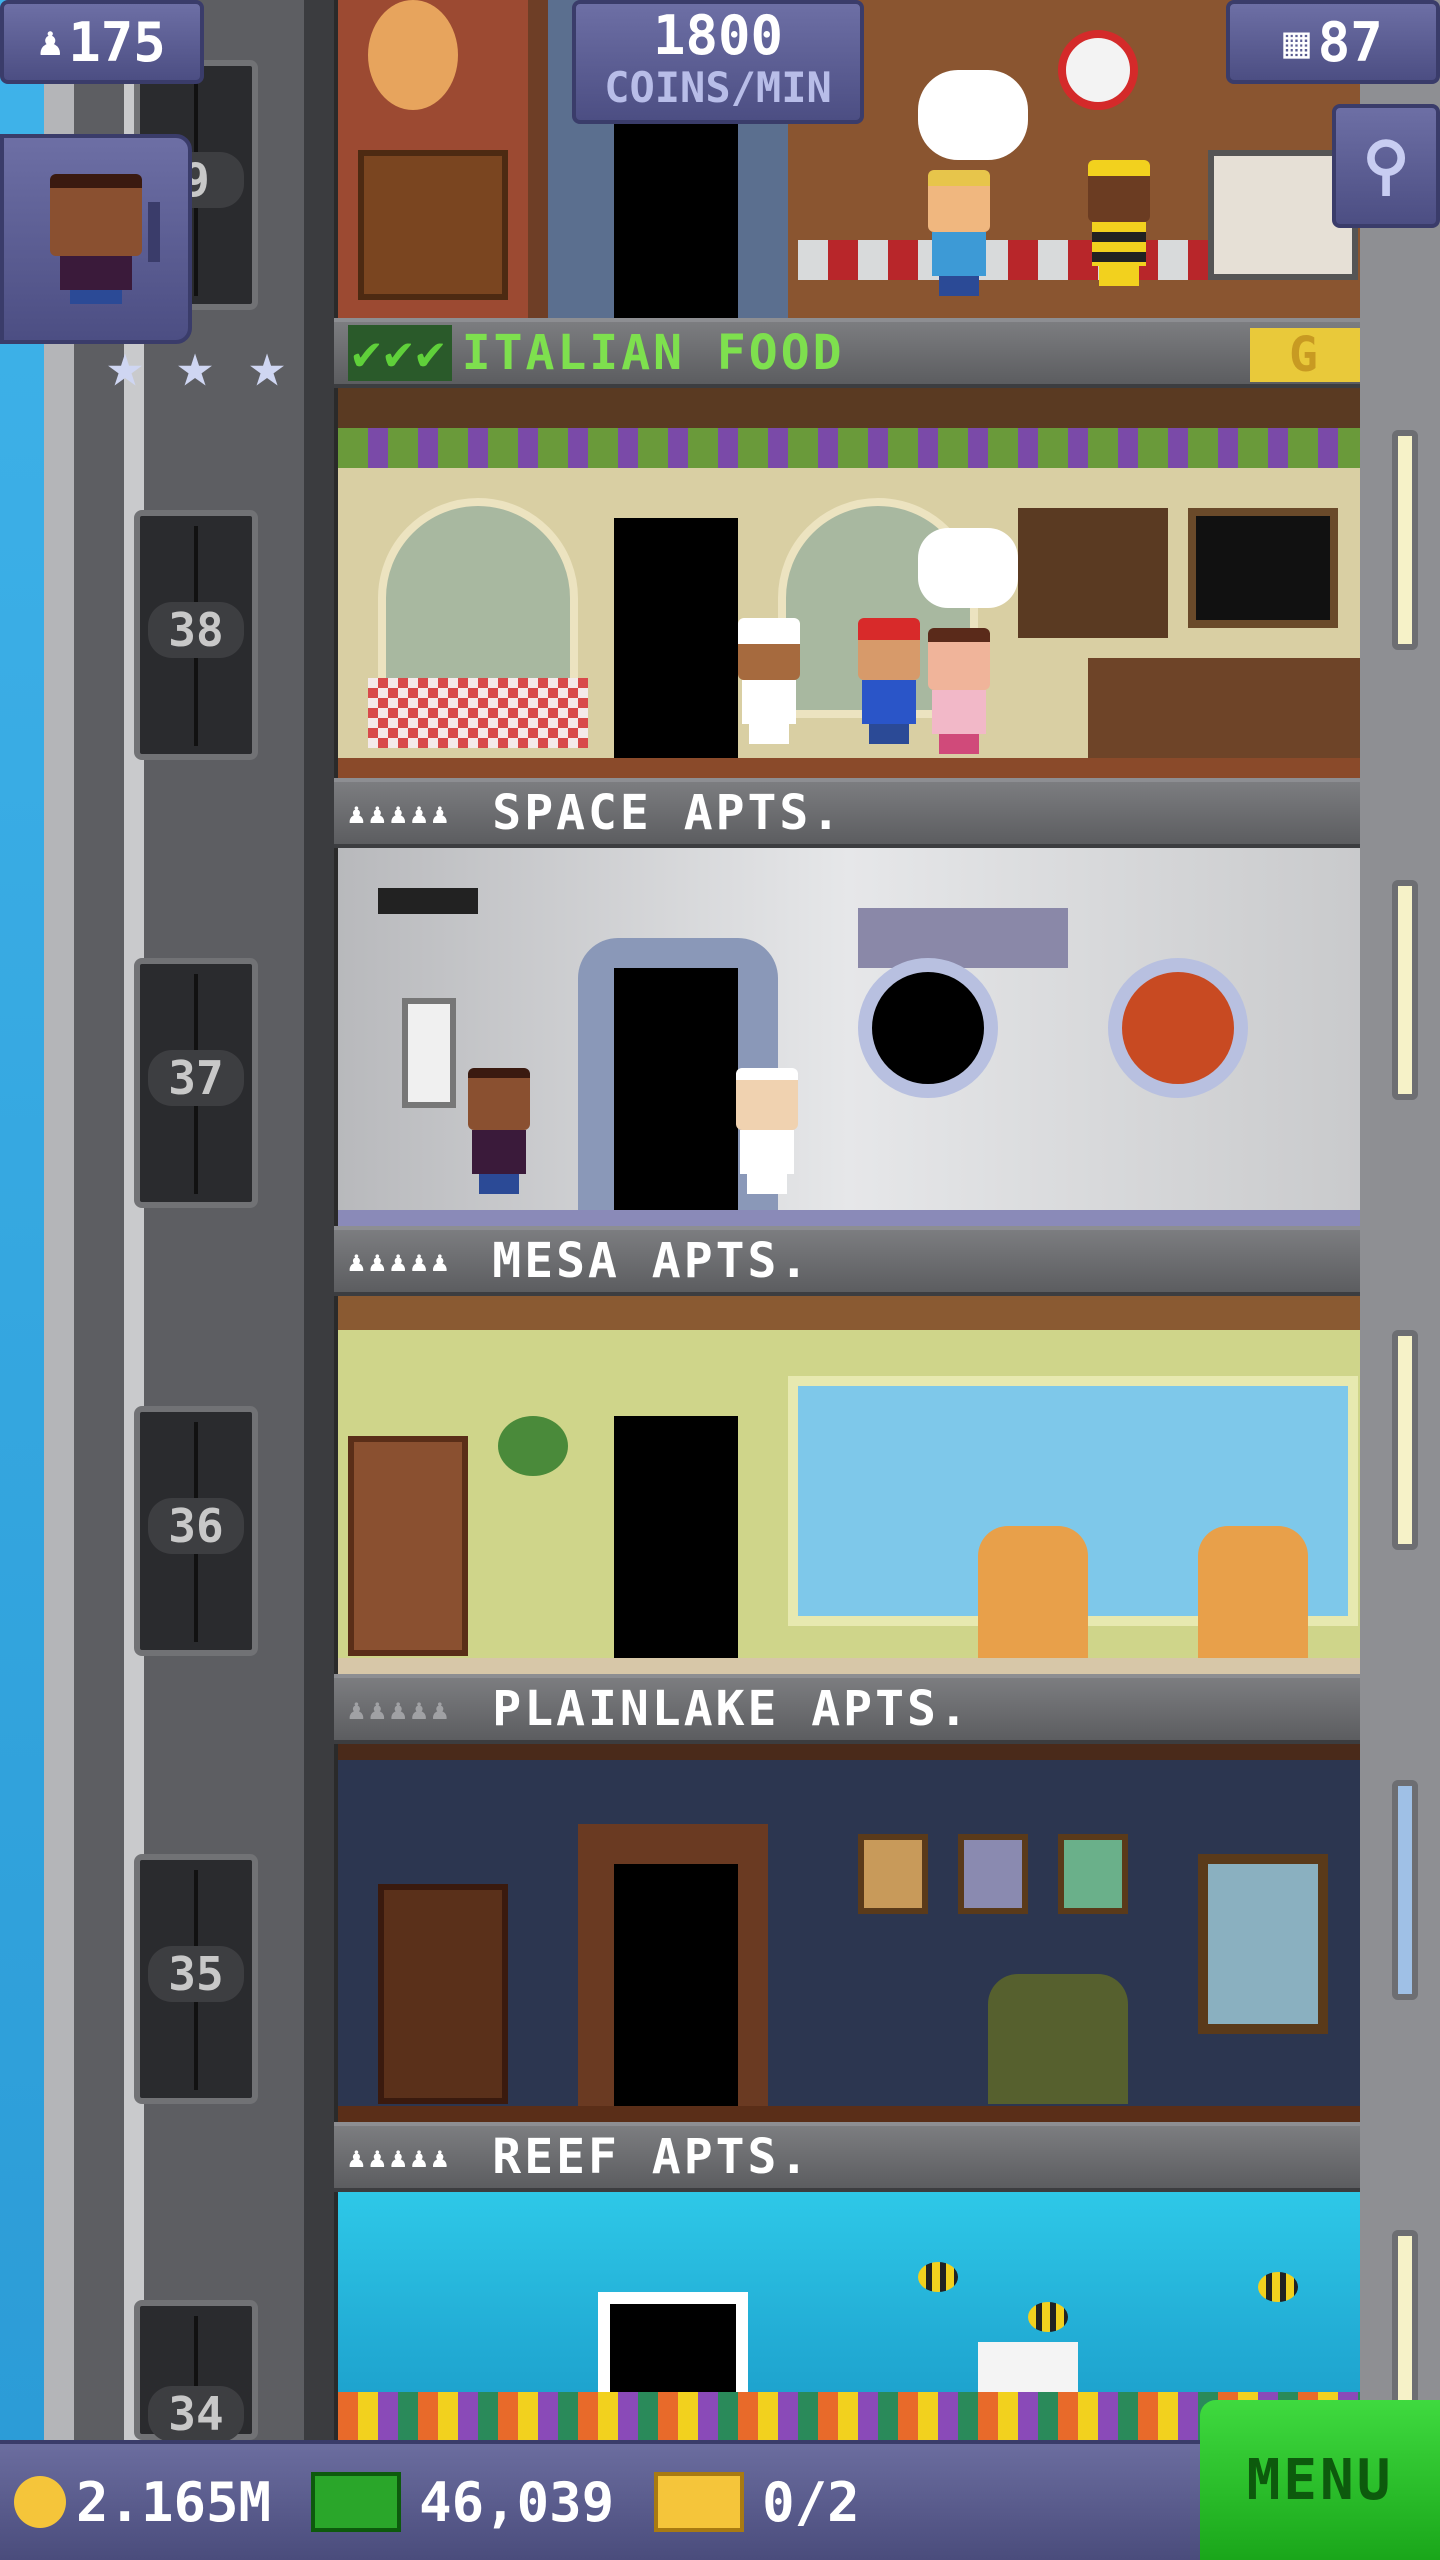 This screenshot has width=1440, height=2560. I want to click on floor-italian-food, so click(847, 583).